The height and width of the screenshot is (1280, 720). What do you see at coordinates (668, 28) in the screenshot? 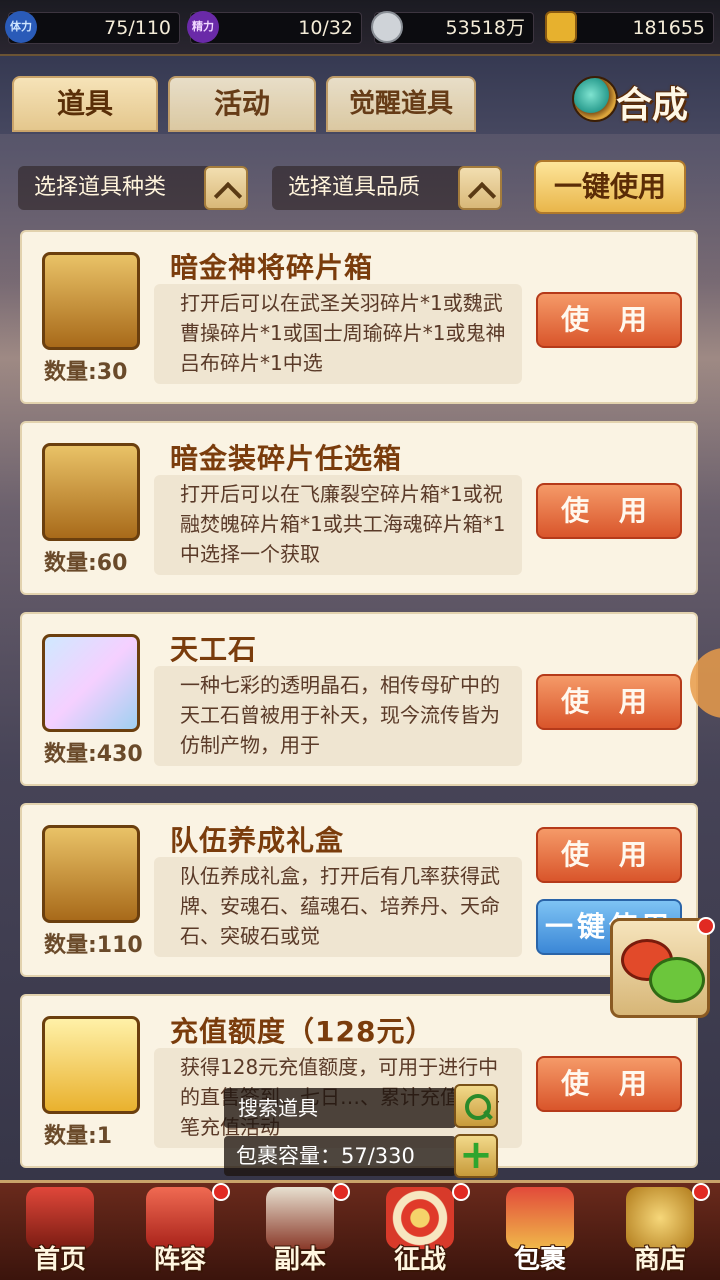
I see `gold-value: 181655` at bounding box center [668, 28].